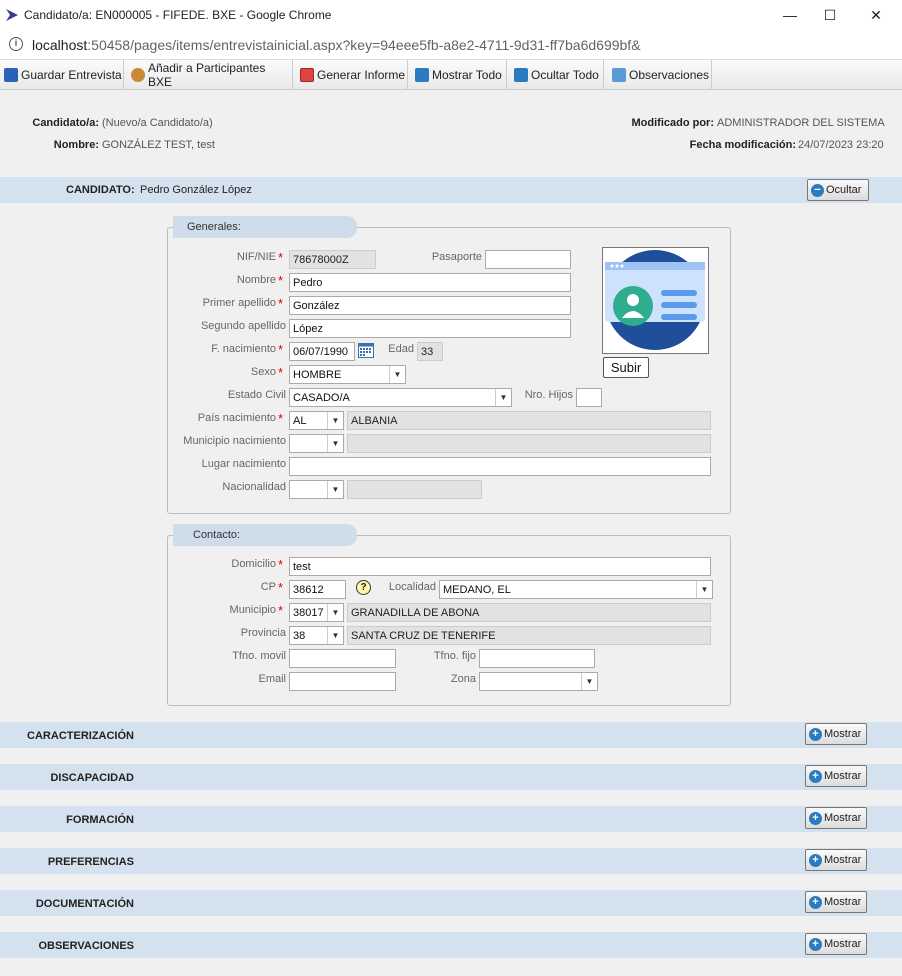 The height and width of the screenshot is (976, 902). Describe the element at coordinates (430, 282) in the screenshot. I see `first-name-field: Pedro` at that location.